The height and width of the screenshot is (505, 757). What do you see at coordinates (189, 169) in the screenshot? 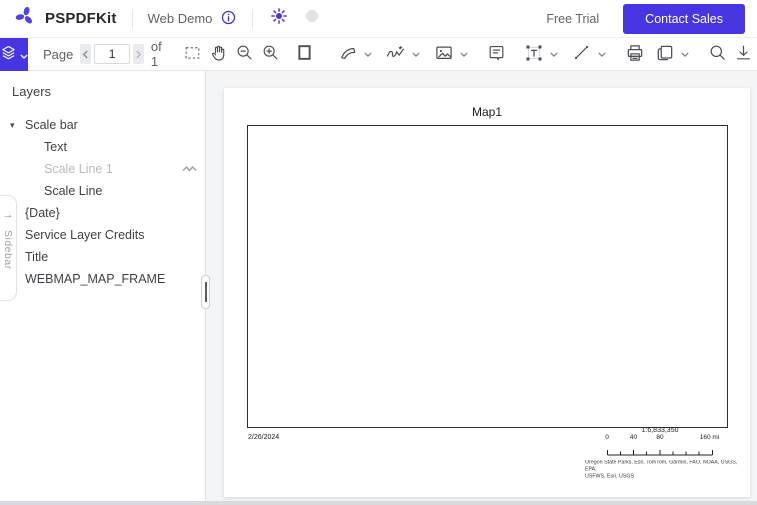
I see `polyline-indicator-icon` at bounding box center [189, 169].